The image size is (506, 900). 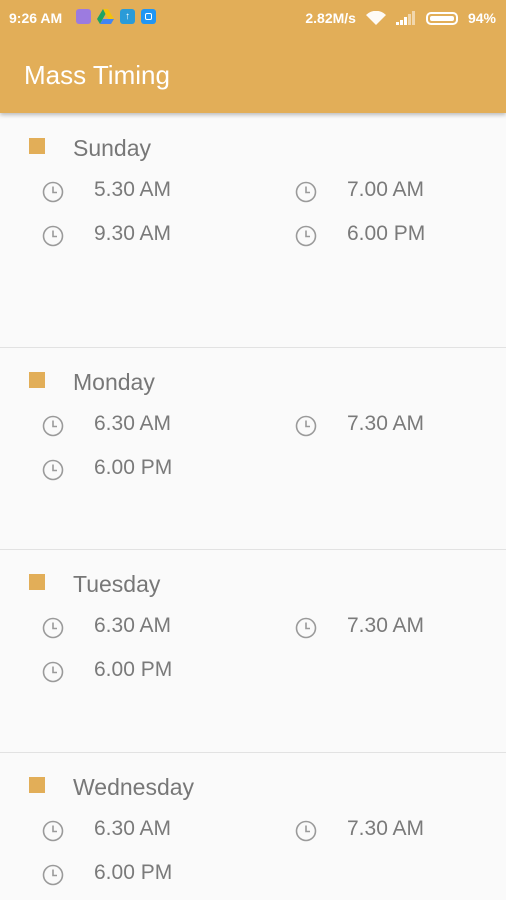 What do you see at coordinates (117, 584) in the screenshot?
I see `day-name: Tuesday` at bounding box center [117, 584].